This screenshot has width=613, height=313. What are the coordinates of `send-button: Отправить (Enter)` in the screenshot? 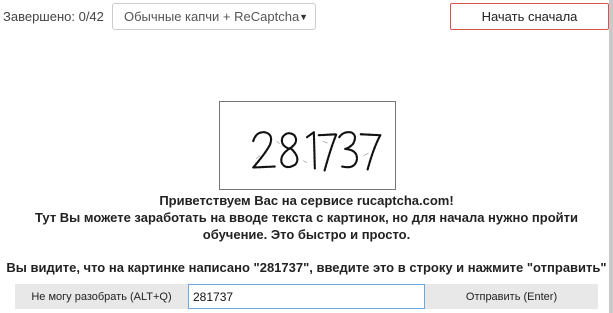 It's located at (511, 296).